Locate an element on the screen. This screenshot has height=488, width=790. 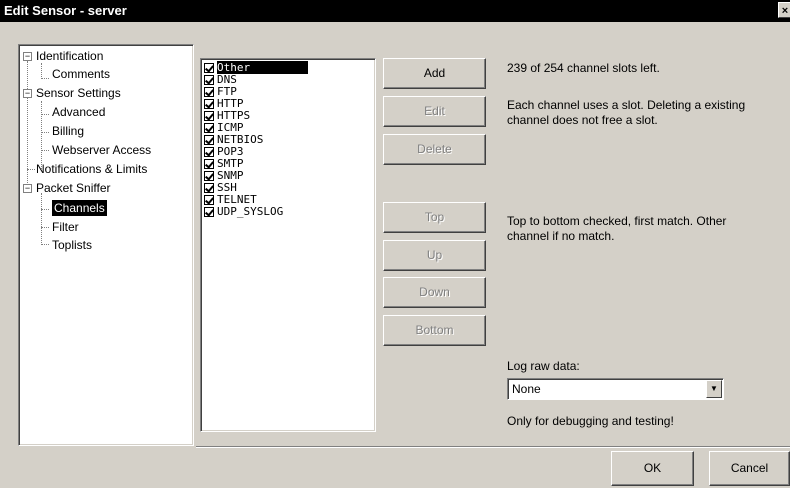
ok-button: OK is located at coordinates (652, 468).